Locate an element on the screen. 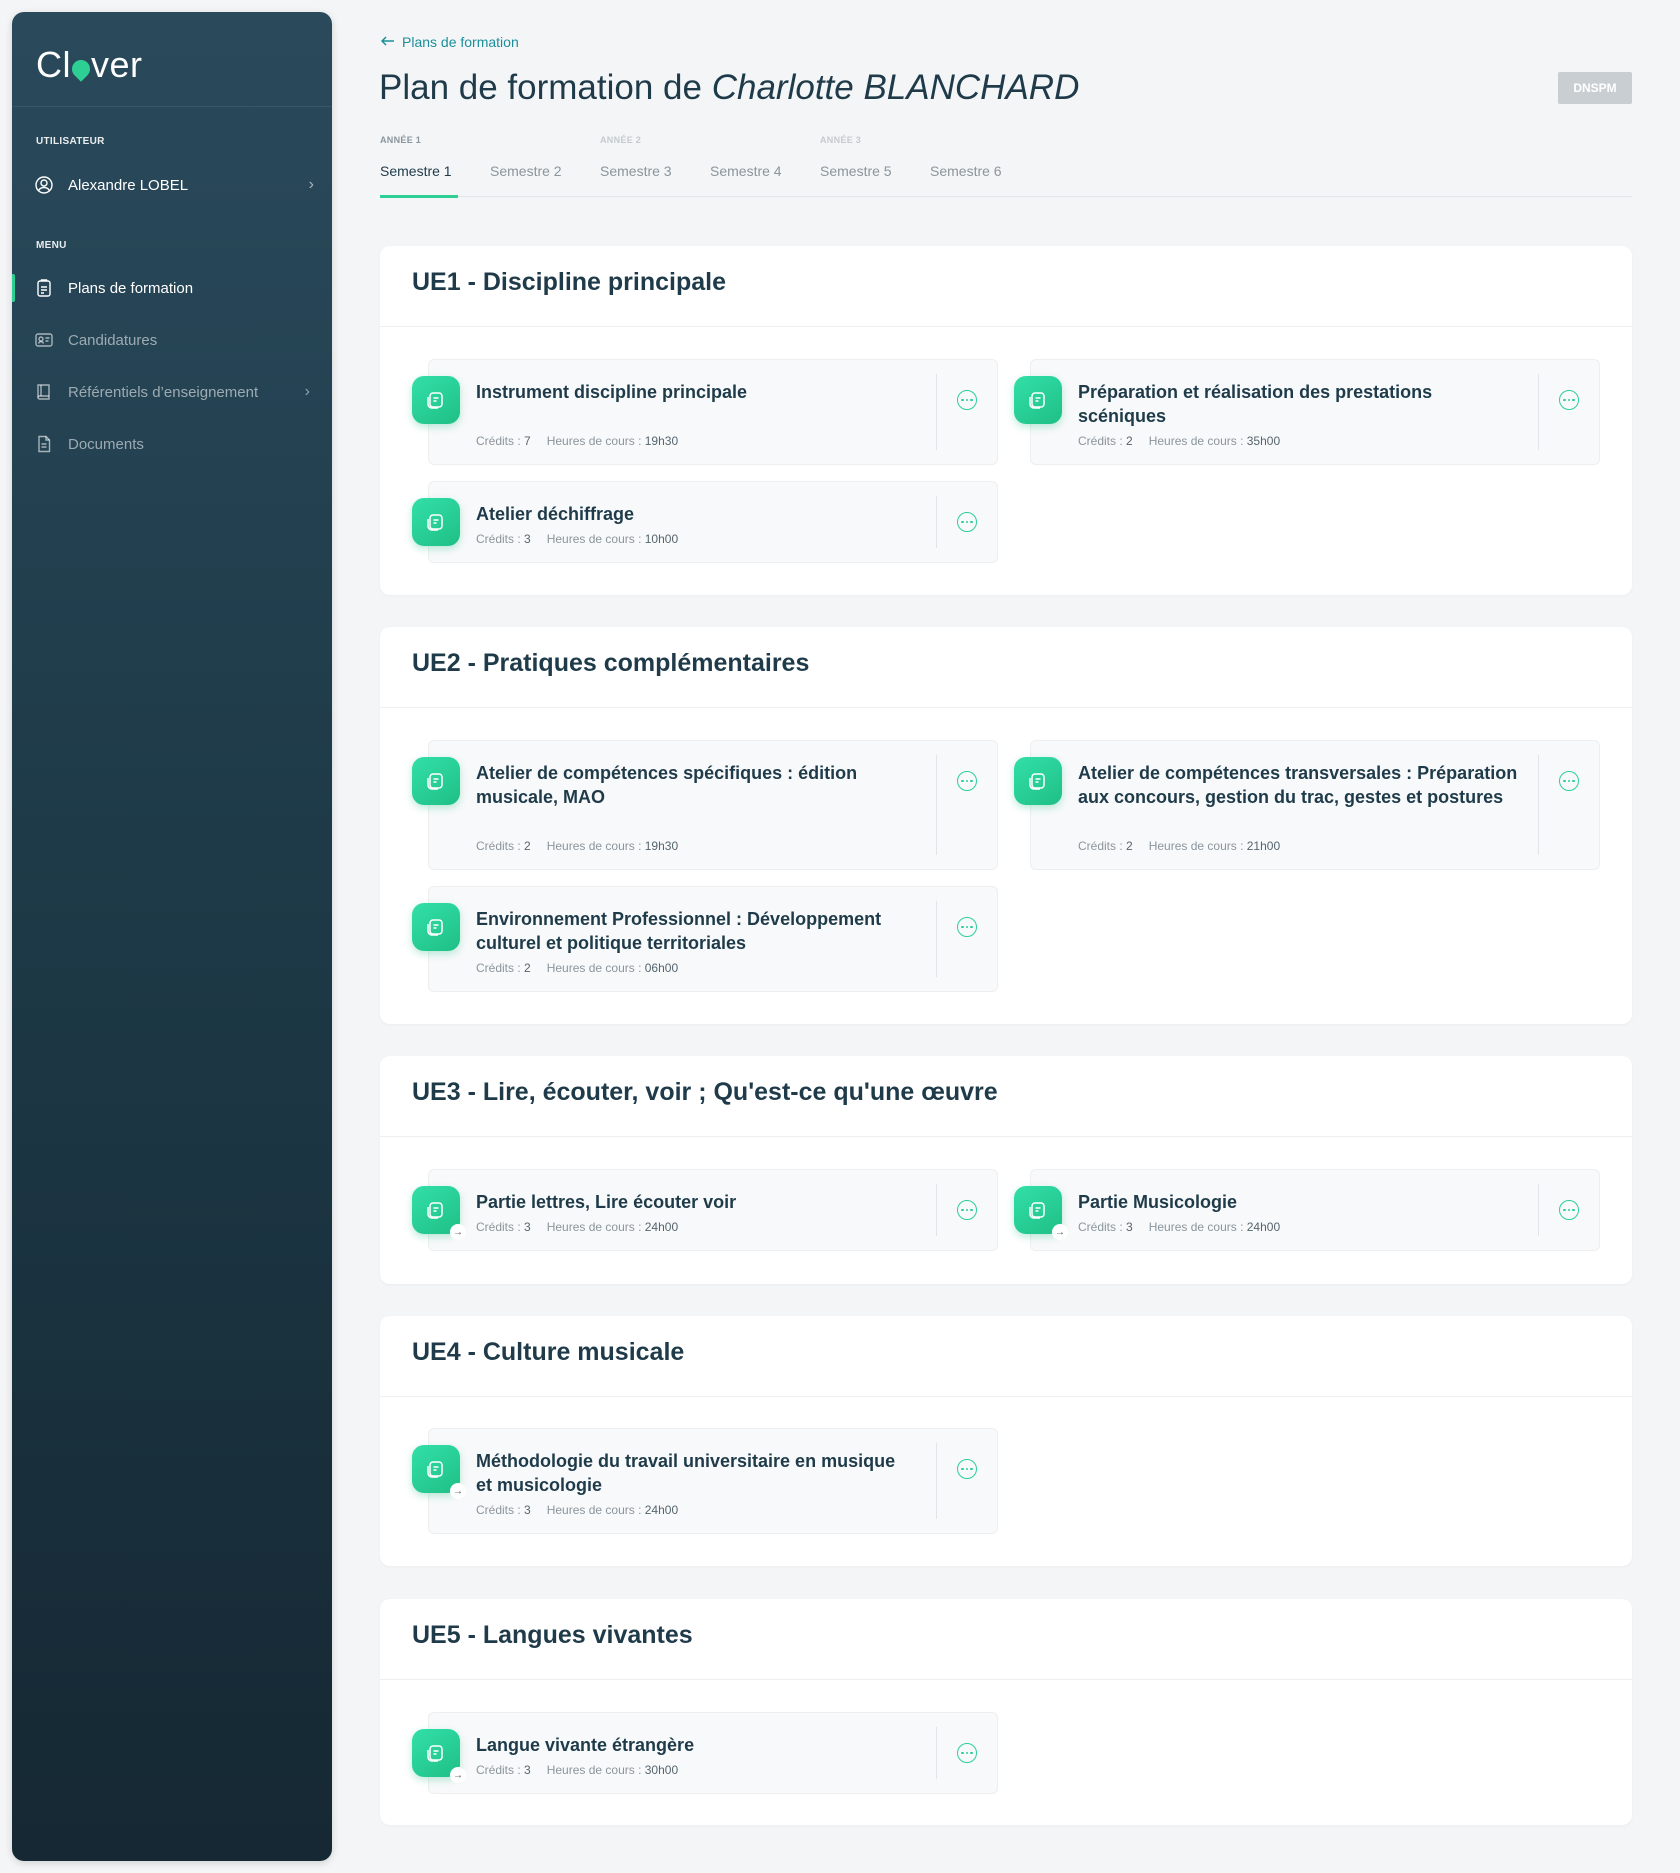 The width and height of the screenshot is (1680, 1873). course-meta: Crédits : 7 Heures de cours : 19h30 is located at coordinates (577, 441).